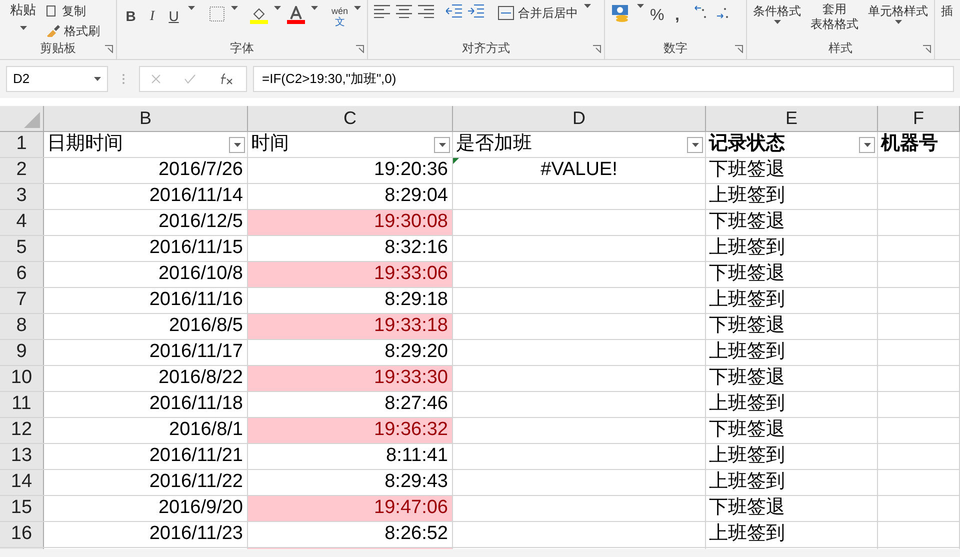  Describe the element at coordinates (196, 352) in the screenshot. I see `cell-text: 2016/11/17` at that location.